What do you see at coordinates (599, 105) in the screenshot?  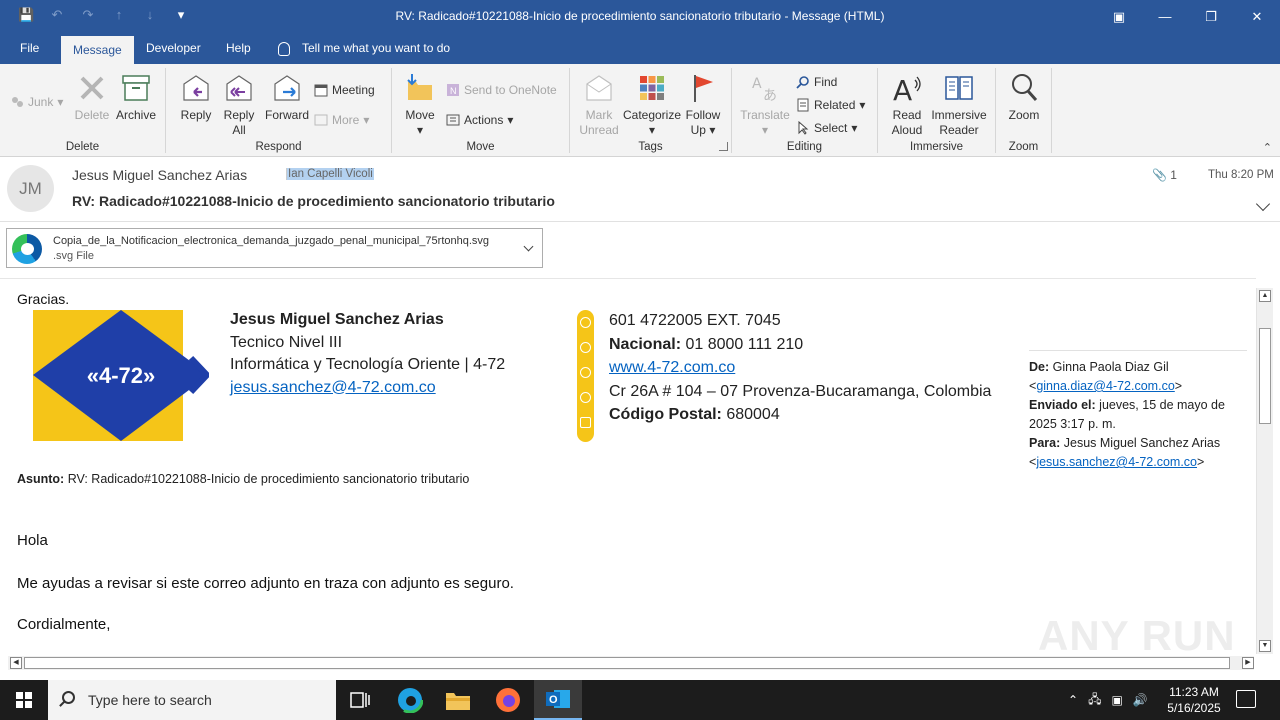 I see `mark-unread-button: Mark Unread` at bounding box center [599, 105].